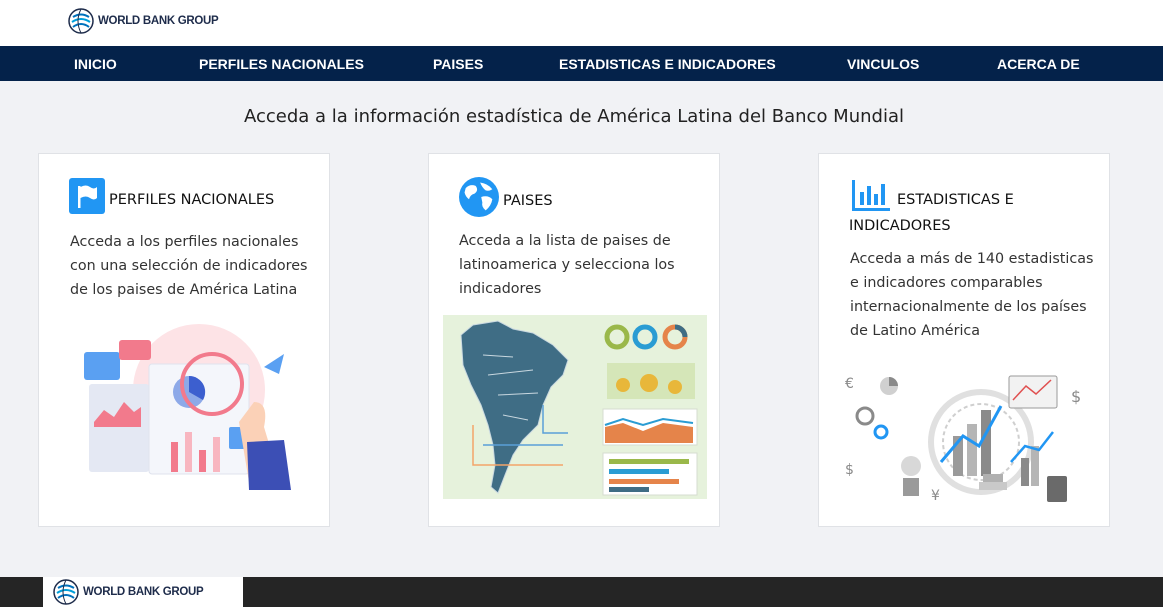 This screenshot has width=1163, height=607. Describe the element at coordinates (281, 64) in the screenshot. I see `nav-item-perfiles-nacionales: PERFILES NACIONALES` at that location.